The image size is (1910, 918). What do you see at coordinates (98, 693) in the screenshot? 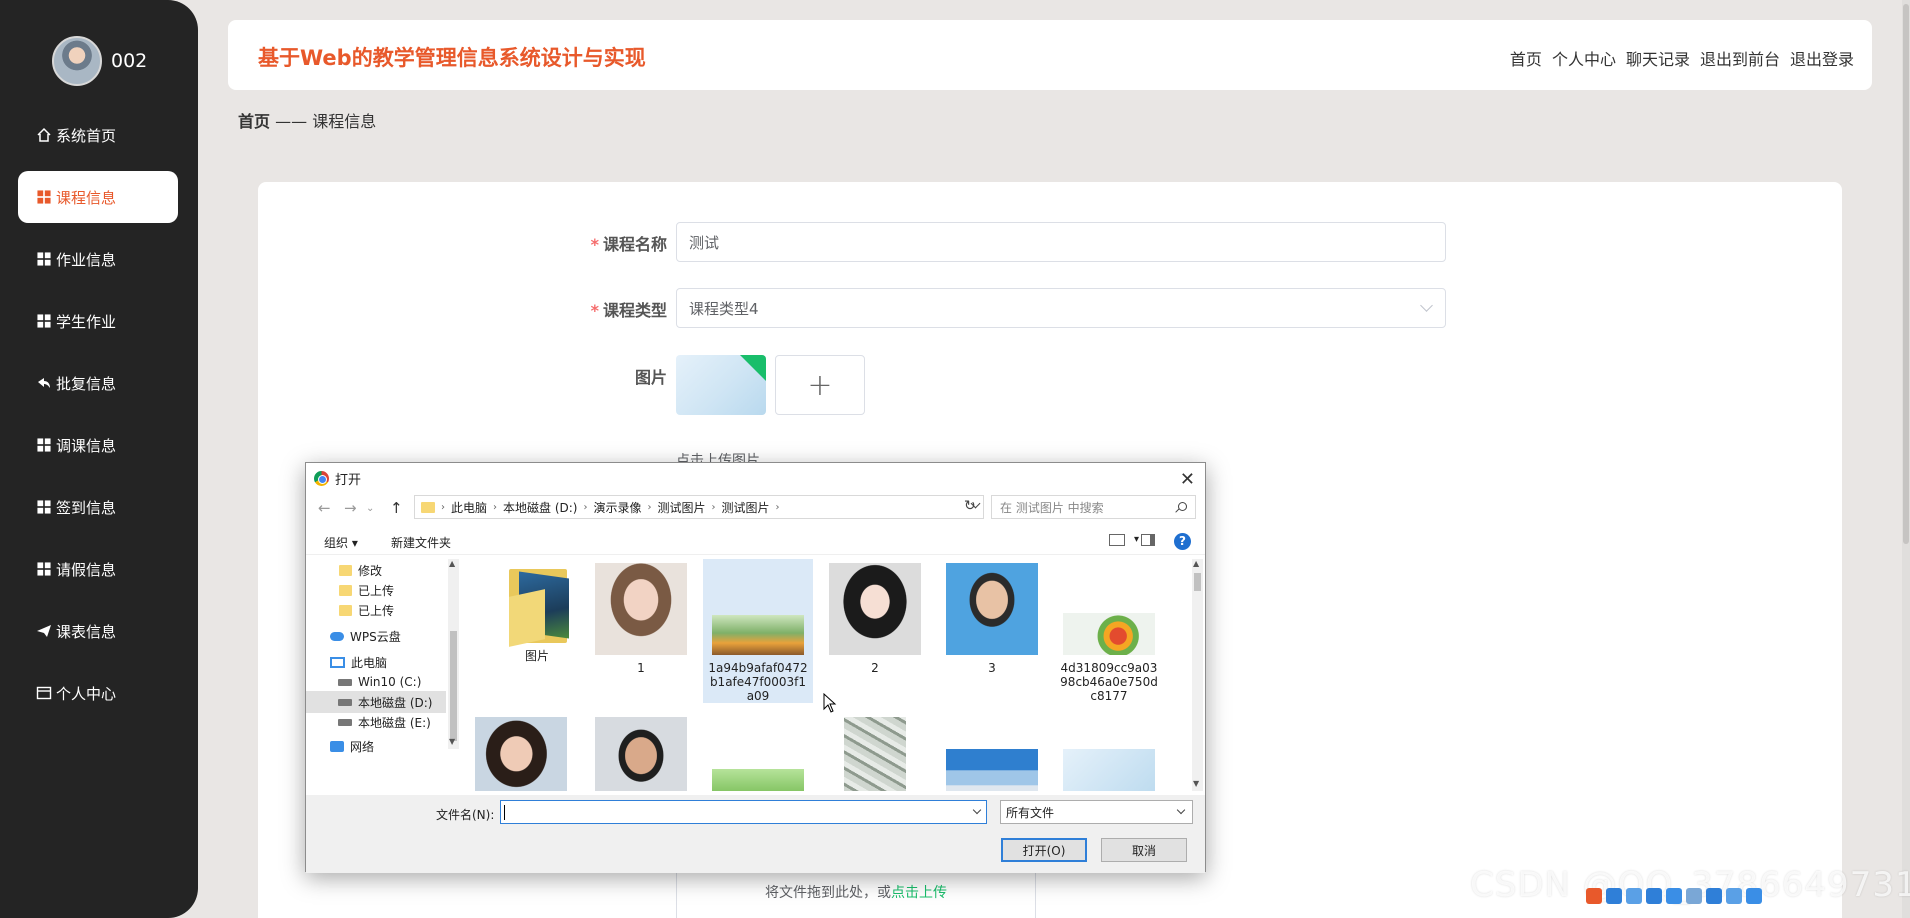
I see `sidebar-item-profile: 个人中心` at bounding box center [98, 693].